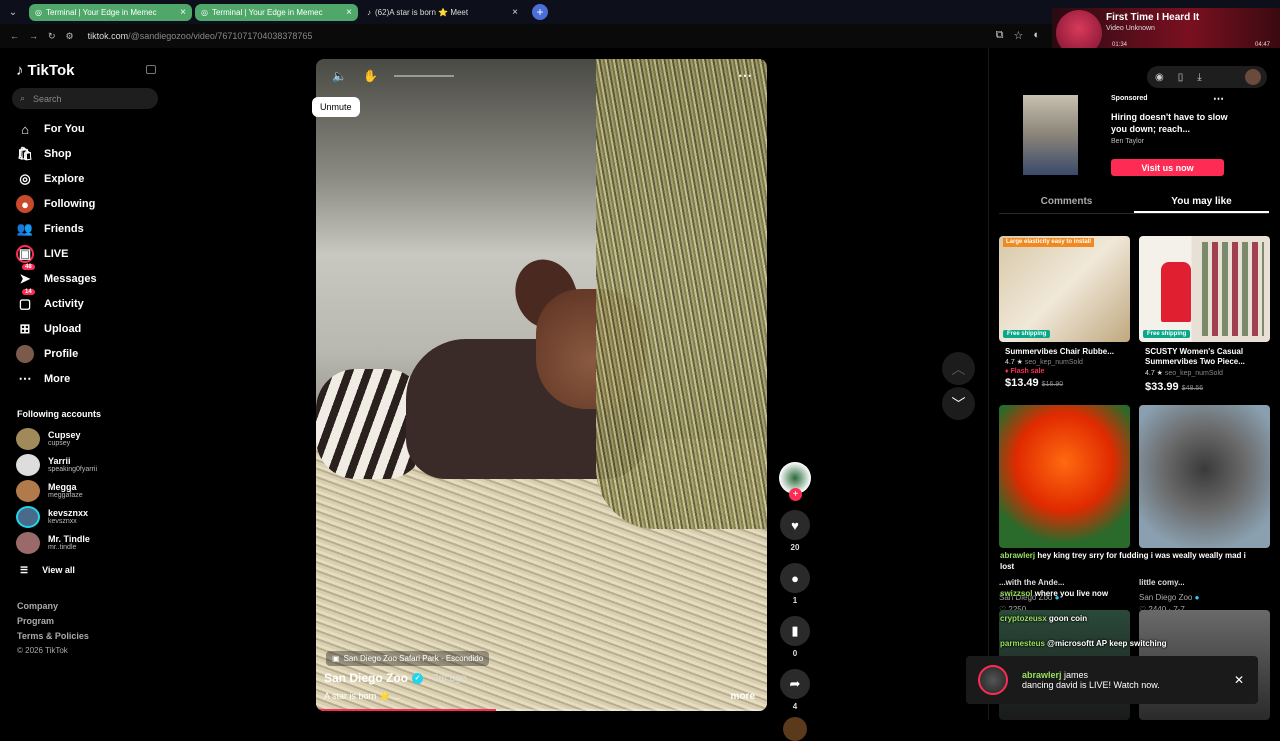  What do you see at coordinates (56, 465) in the screenshot?
I see `account-item: Yarrii speaking0fyarrii` at bounding box center [56, 465].